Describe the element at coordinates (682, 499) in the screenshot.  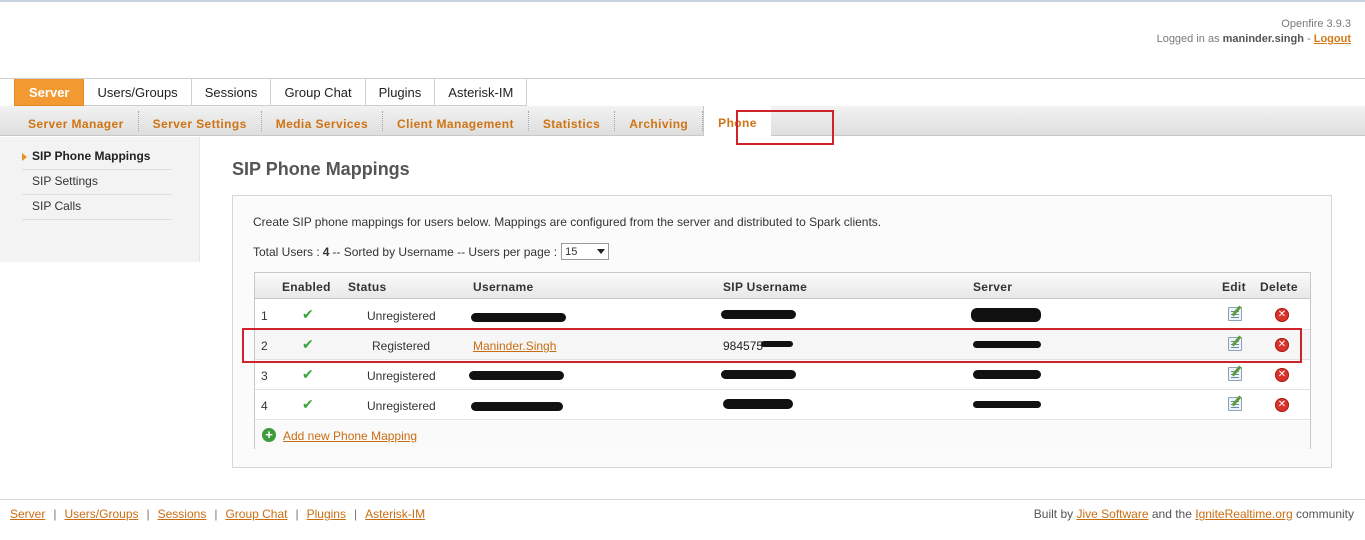
I see `footer-divider` at that location.